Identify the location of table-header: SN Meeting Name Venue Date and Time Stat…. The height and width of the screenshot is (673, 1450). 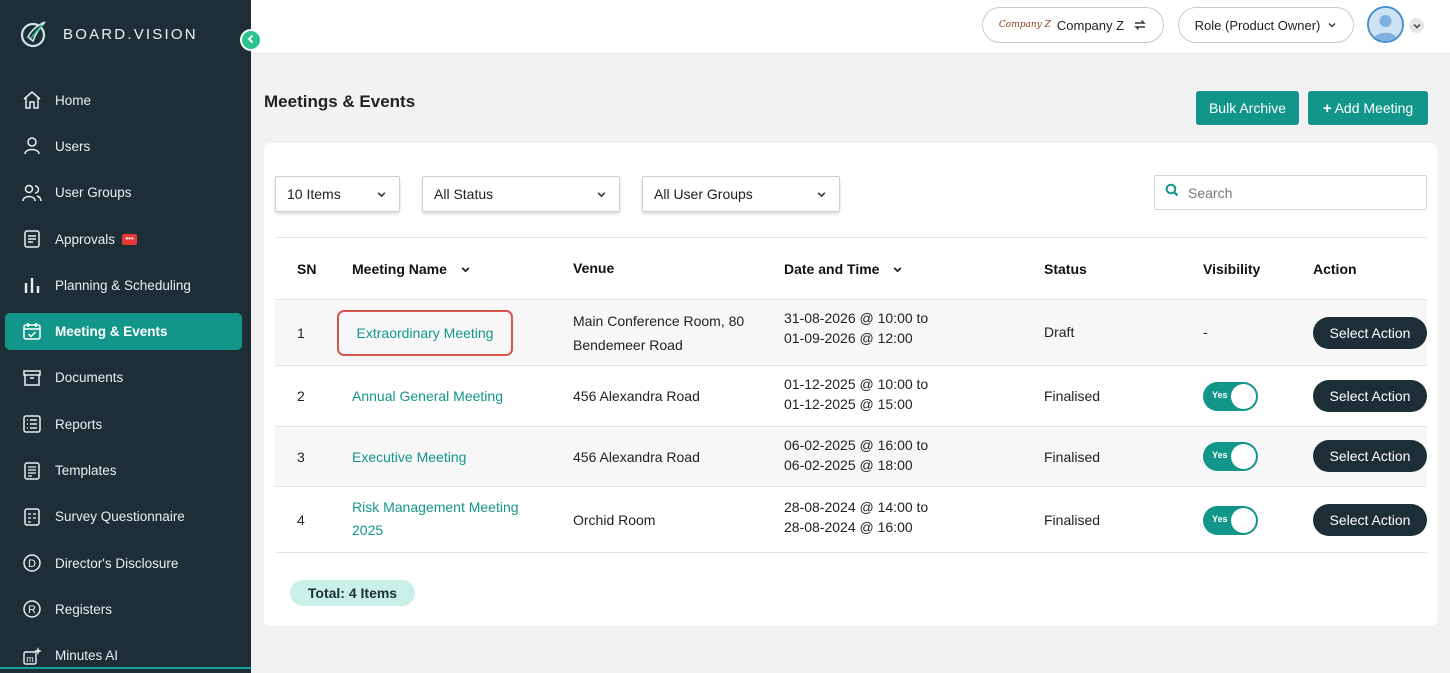
(851, 268).